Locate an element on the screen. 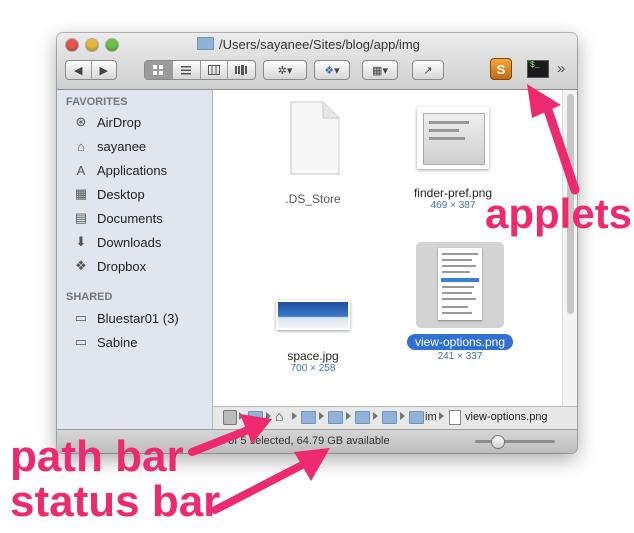  status-bar-label: status bar is located at coordinates (115, 501).